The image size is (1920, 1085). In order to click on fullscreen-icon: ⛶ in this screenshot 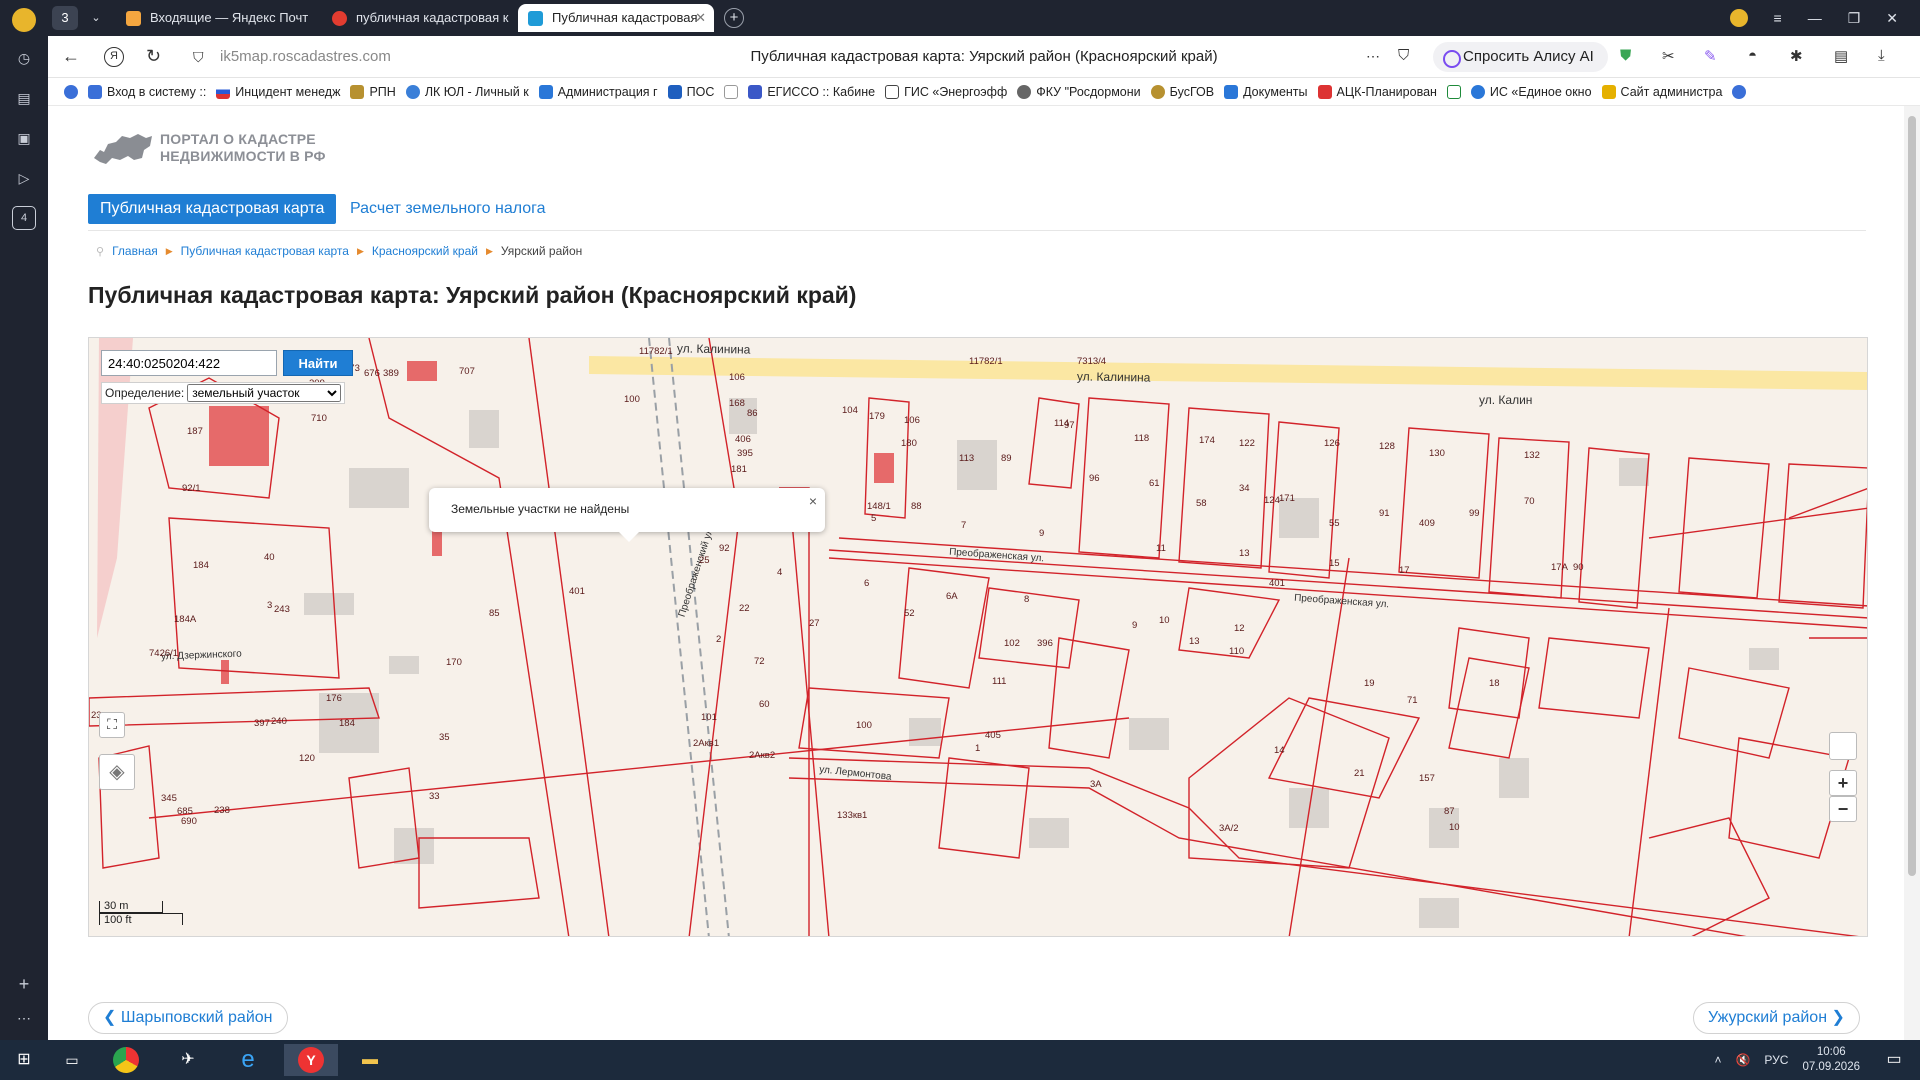, I will do `click(112, 725)`.